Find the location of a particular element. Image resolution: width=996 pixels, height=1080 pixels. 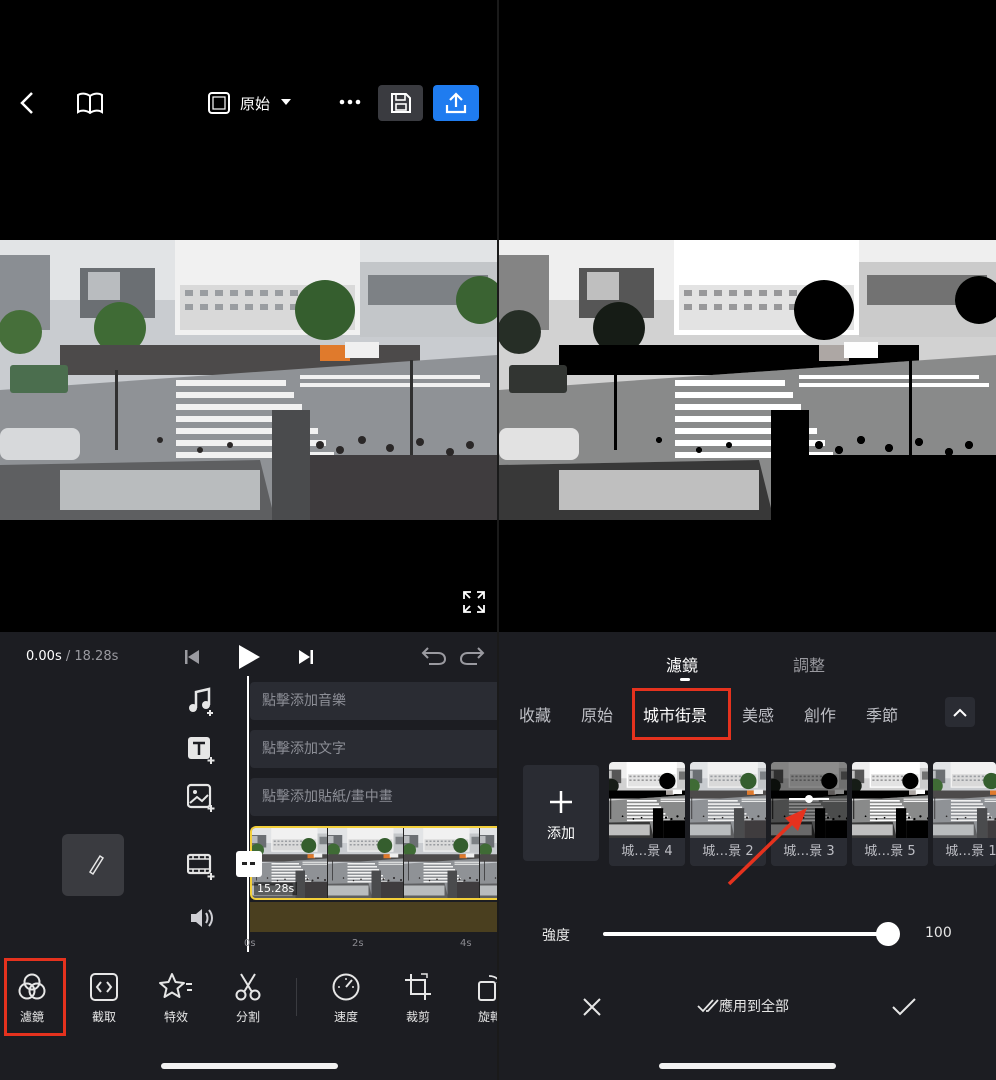

play-button is located at coordinates (249, 657).